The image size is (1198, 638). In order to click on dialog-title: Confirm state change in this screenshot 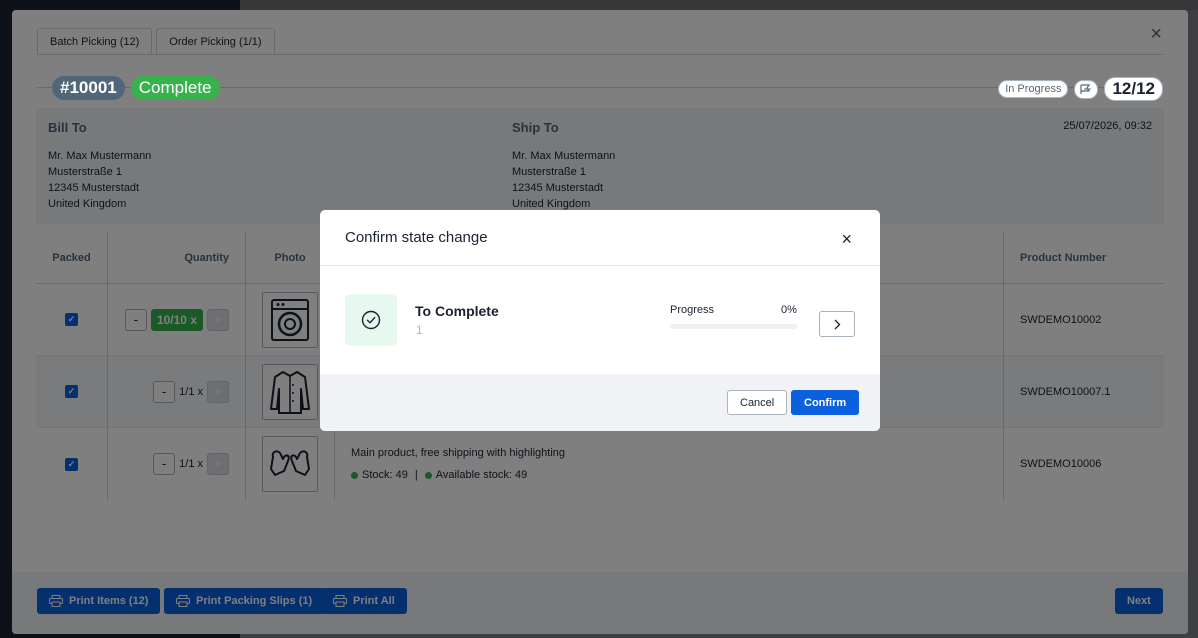, I will do `click(416, 237)`.